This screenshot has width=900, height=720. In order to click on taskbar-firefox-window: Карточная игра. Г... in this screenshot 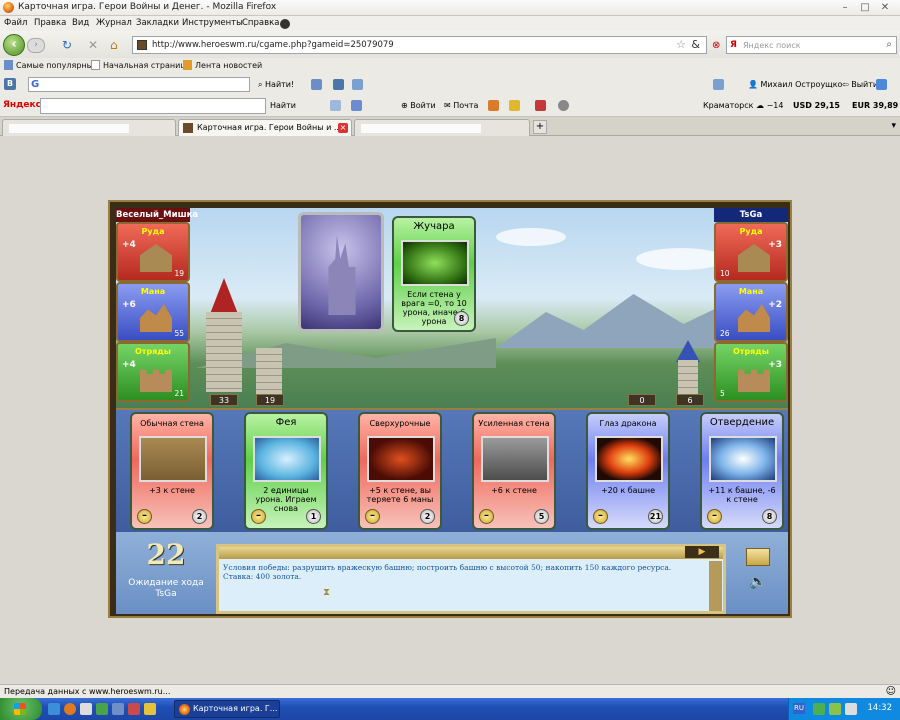, I will do `click(227, 709)`.